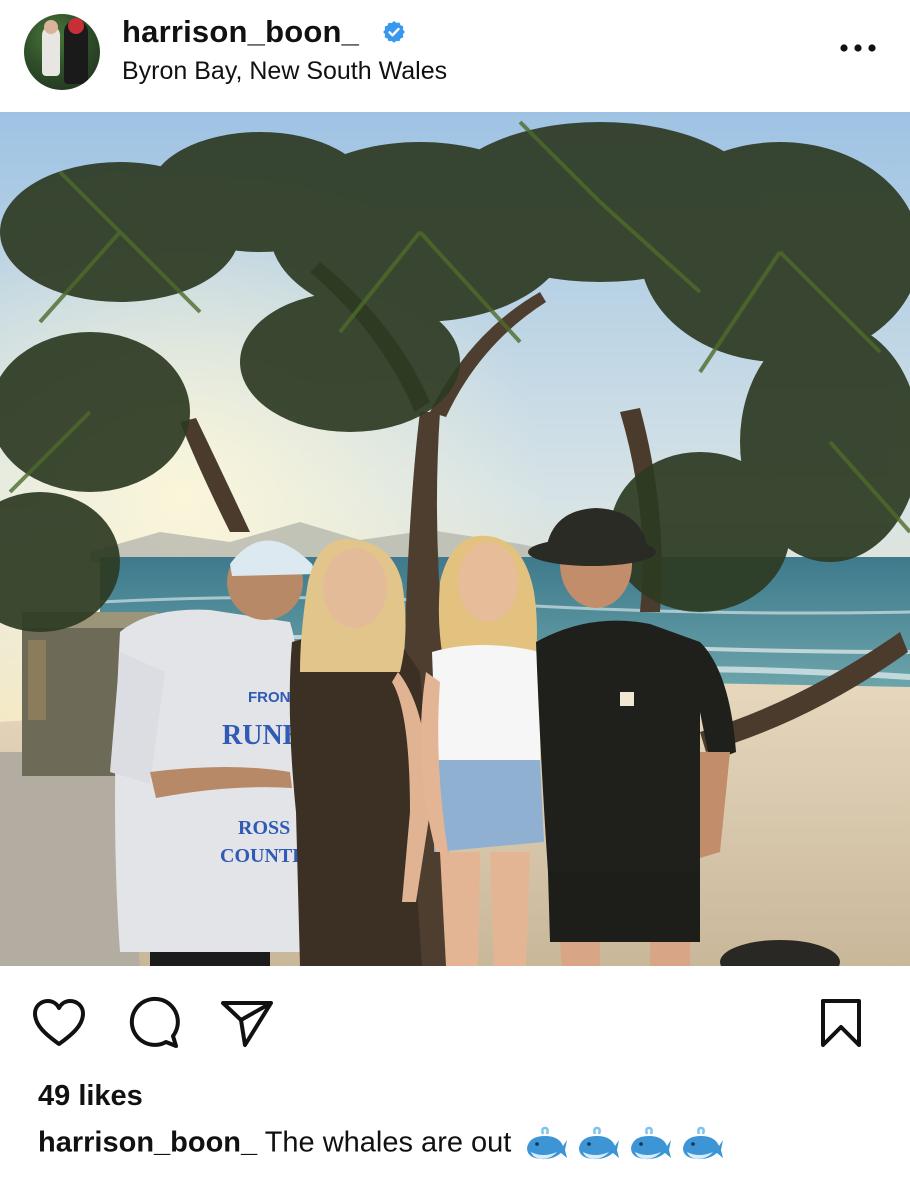  What do you see at coordinates (261, 735) in the screenshot?
I see `svg-text: RUNE` at bounding box center [261, 735].